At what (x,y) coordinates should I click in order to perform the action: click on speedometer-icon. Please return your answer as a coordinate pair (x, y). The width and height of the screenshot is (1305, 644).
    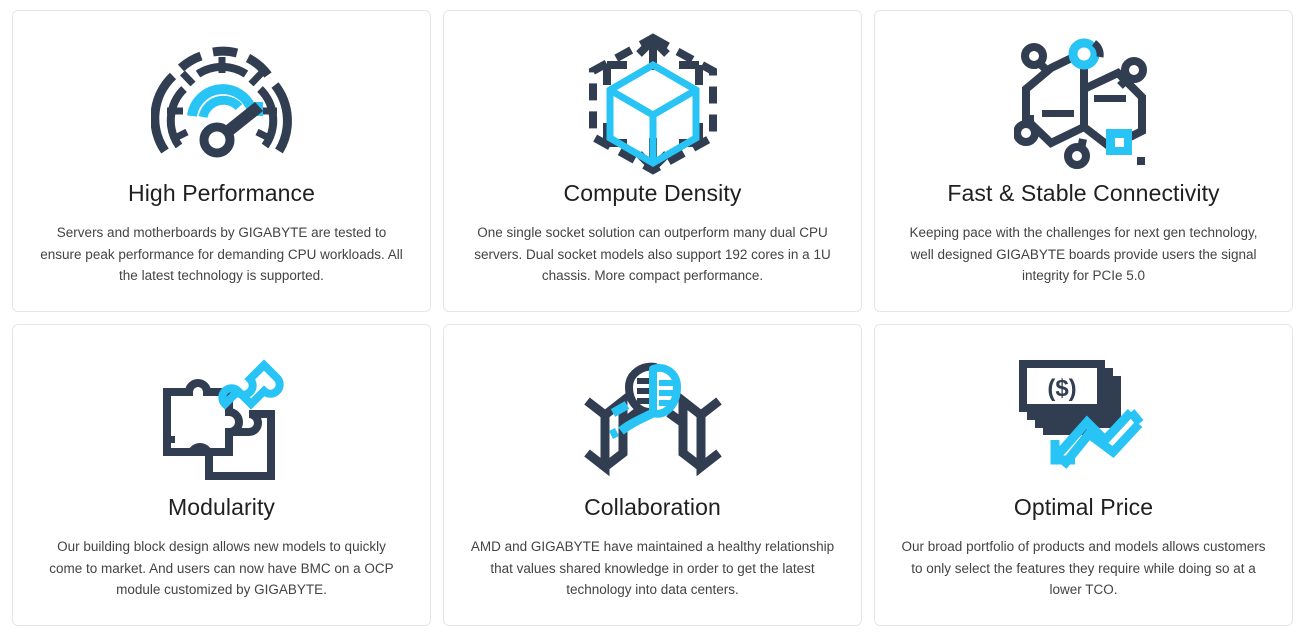
    Looking at the image, I should click on (221, 104).